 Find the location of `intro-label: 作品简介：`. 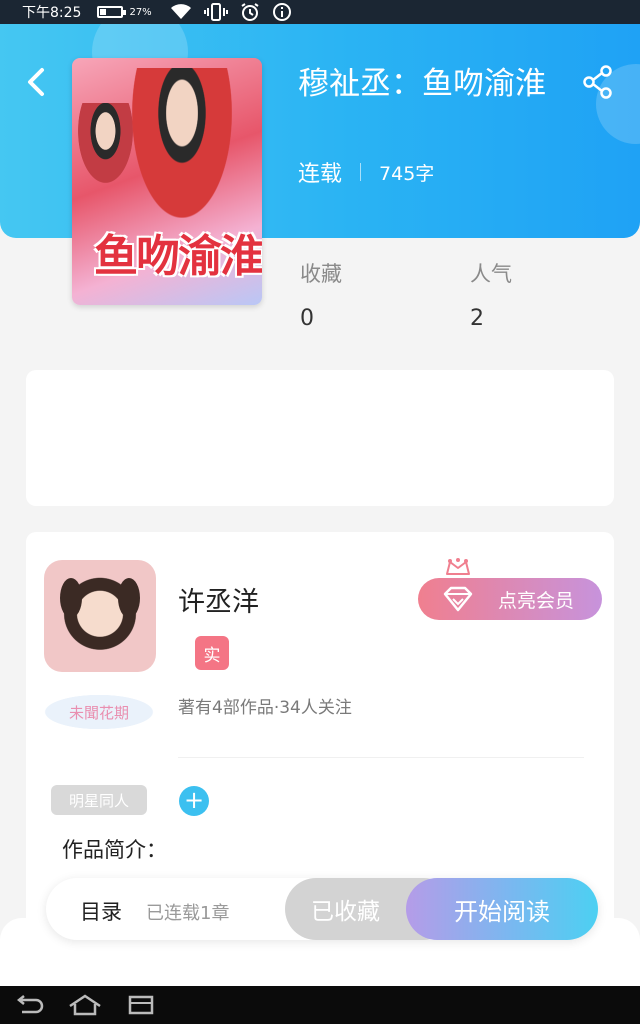

intro-label: 作品简介： is located at coordinates (114, 850).